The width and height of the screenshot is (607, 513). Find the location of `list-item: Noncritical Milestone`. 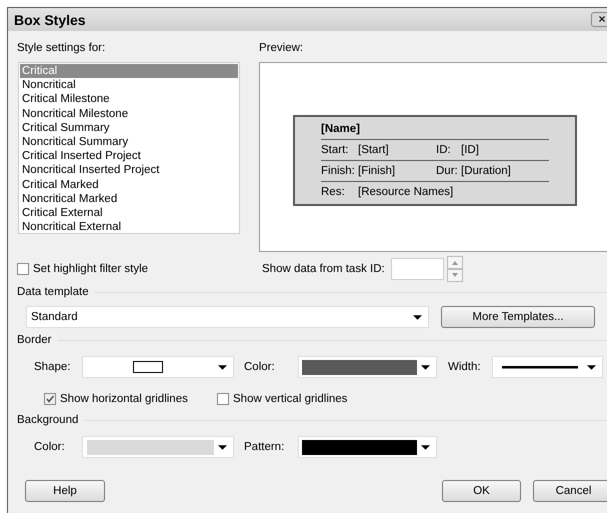

list-item: Noncritical Milestone is located at coordinates (129, 113).